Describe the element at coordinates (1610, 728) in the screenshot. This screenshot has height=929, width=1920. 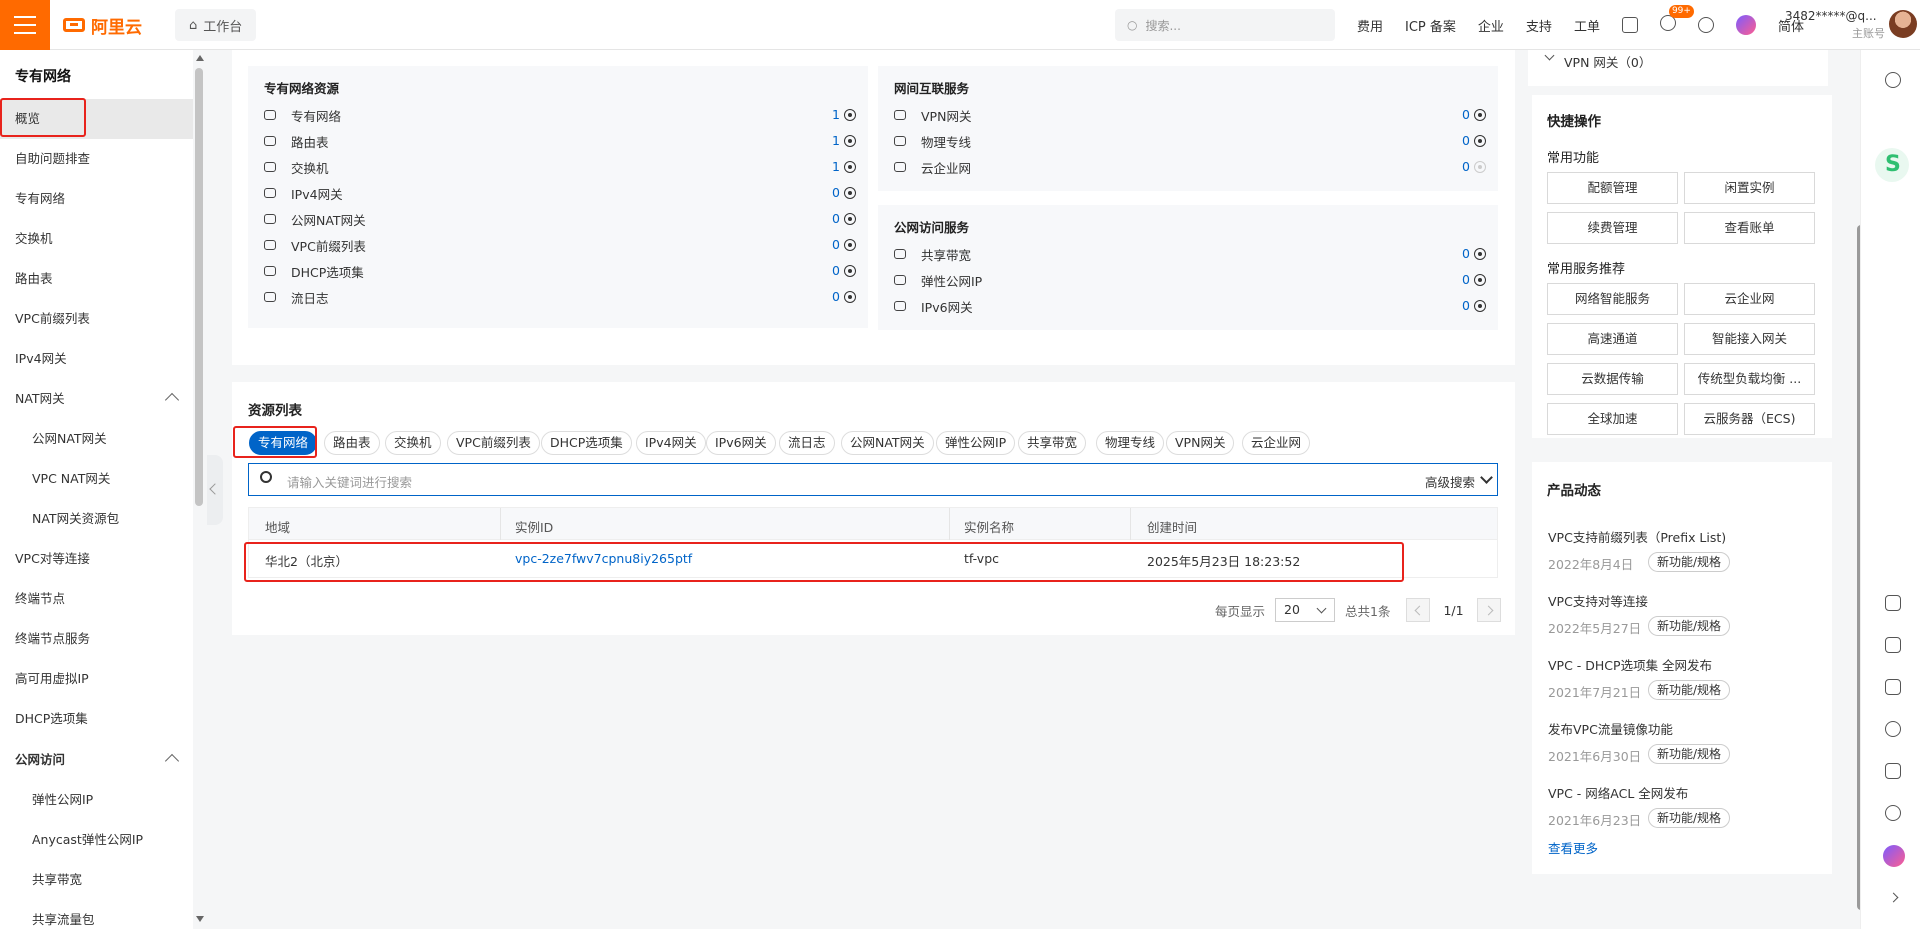
I see `news-item-title: 发布VPC流量镜像功能` at that location.